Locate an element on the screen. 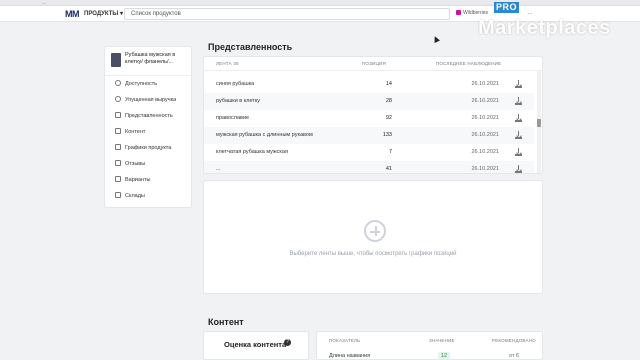 This screenshot has height=360, width=640. sidebar-item-warehouses: Склады is located at coordinates (130, 196).